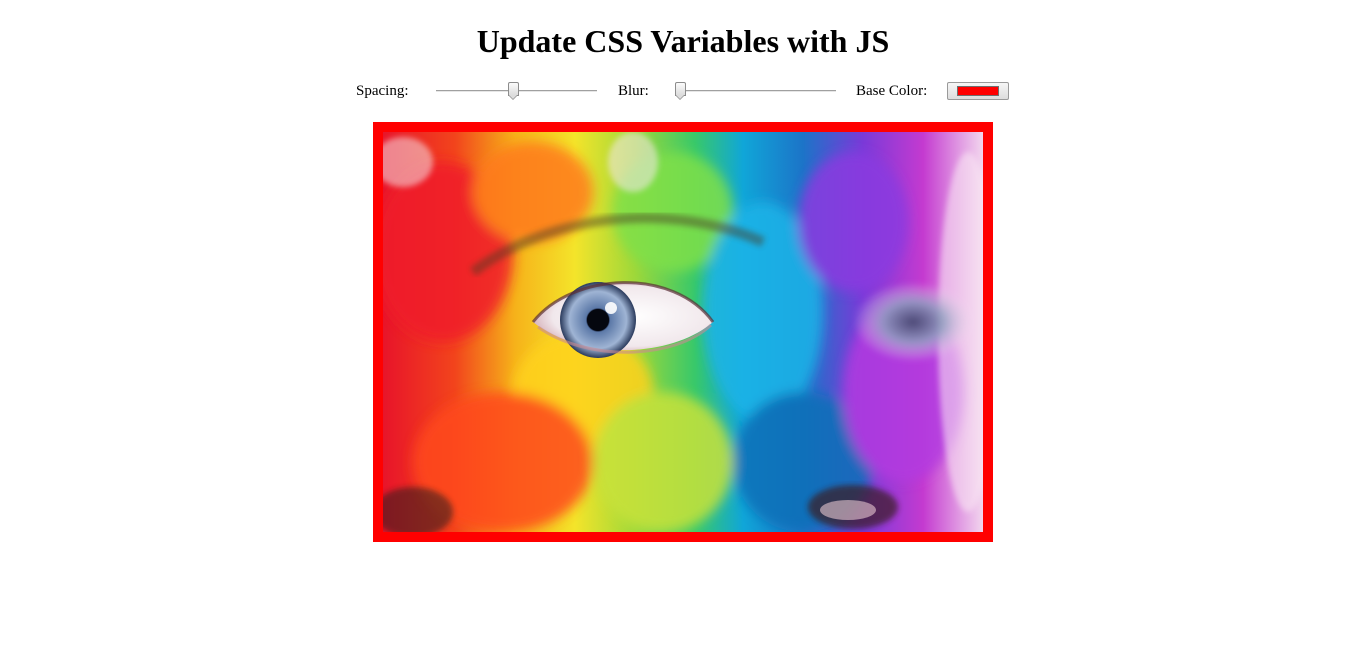 The height and width of the screenshot is (654, 1366). I want to click on blur-slider-track, so click(755, 91).